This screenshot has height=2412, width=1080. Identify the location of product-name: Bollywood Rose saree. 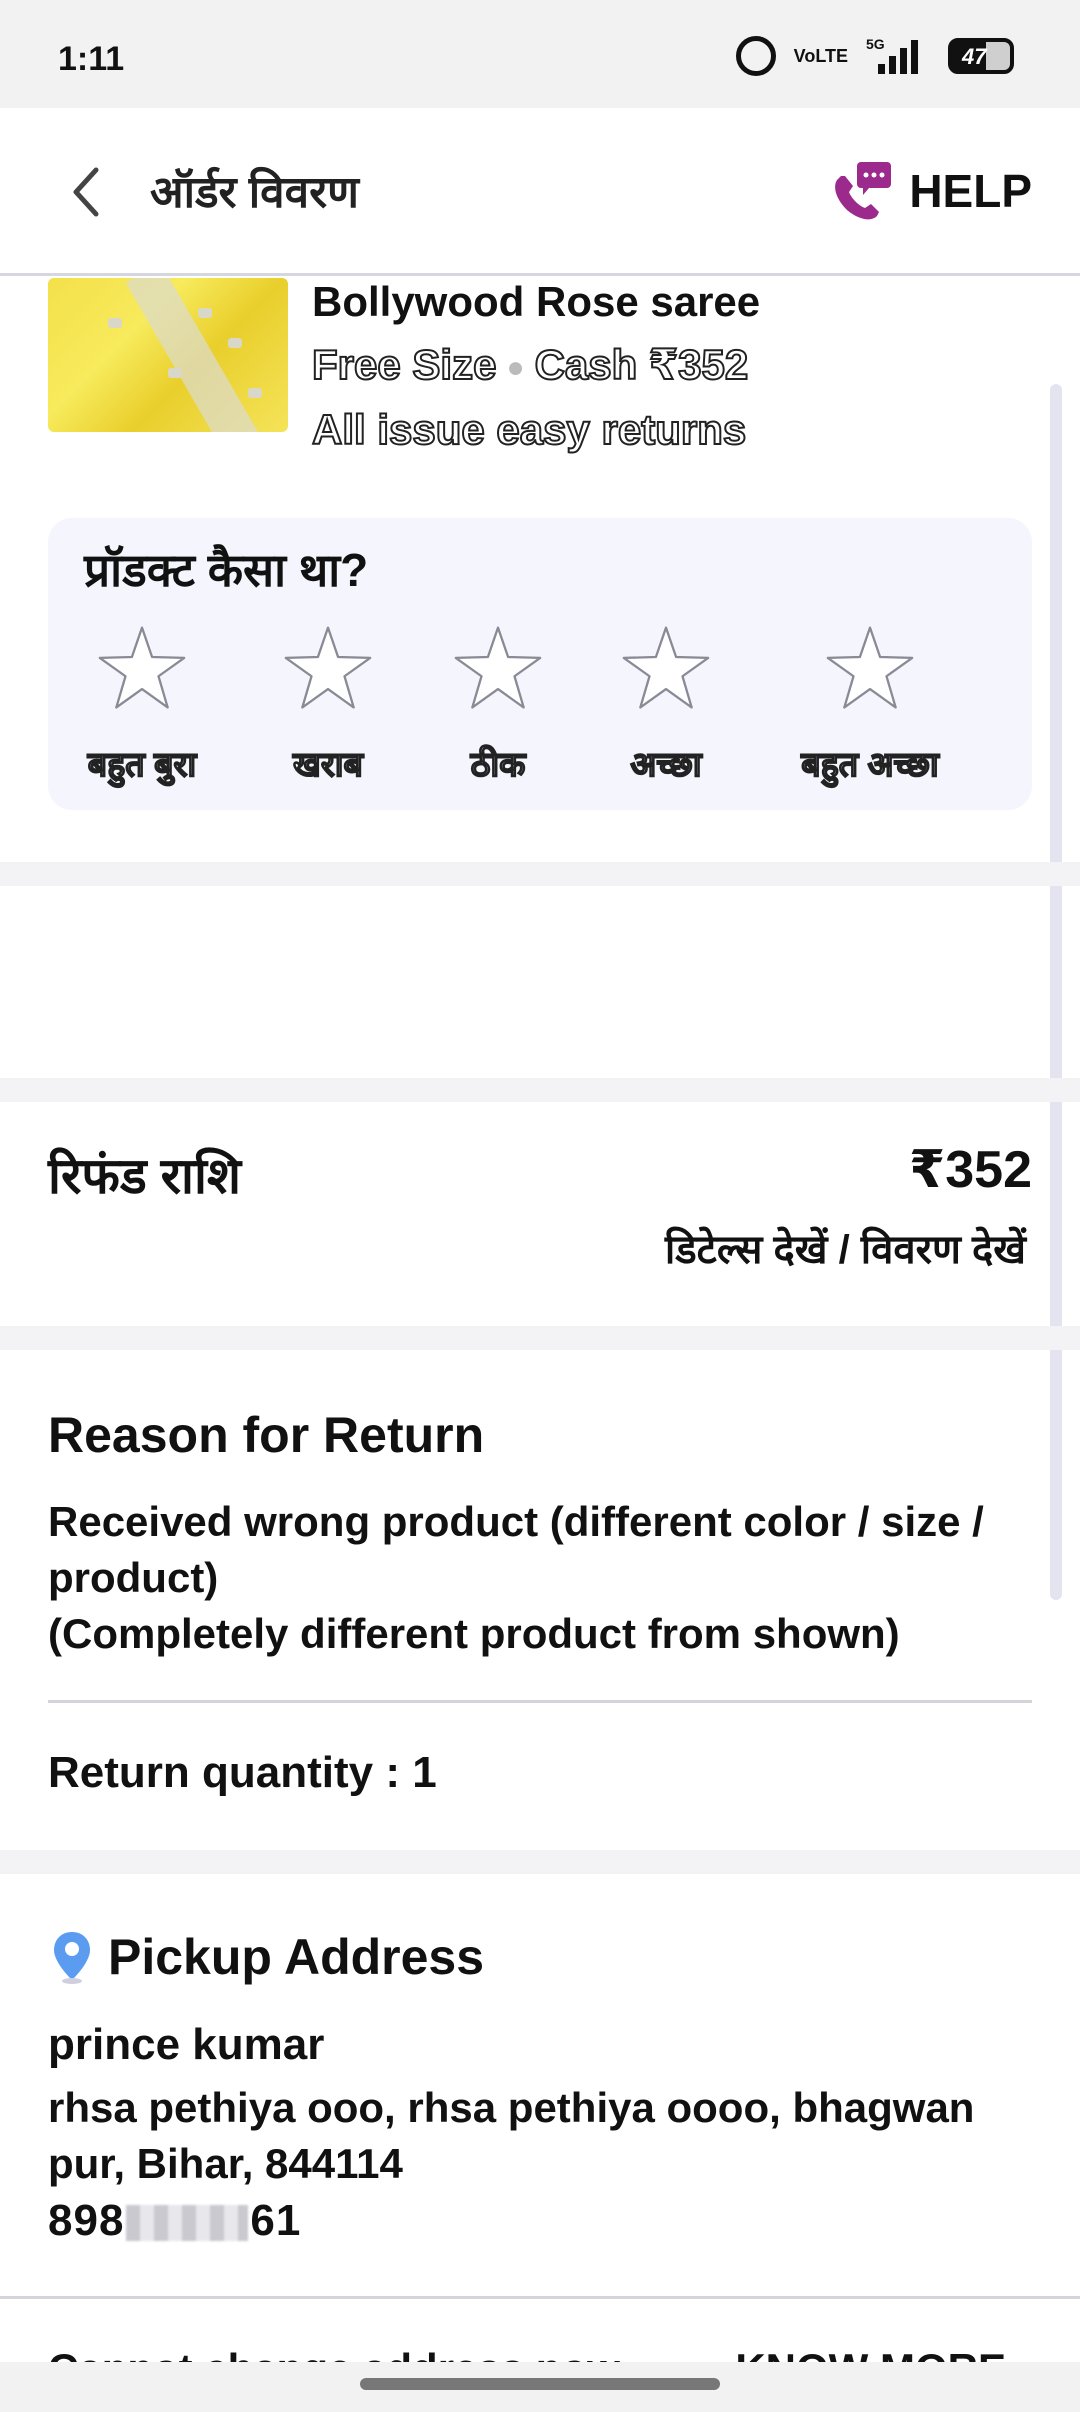
(536, 301).